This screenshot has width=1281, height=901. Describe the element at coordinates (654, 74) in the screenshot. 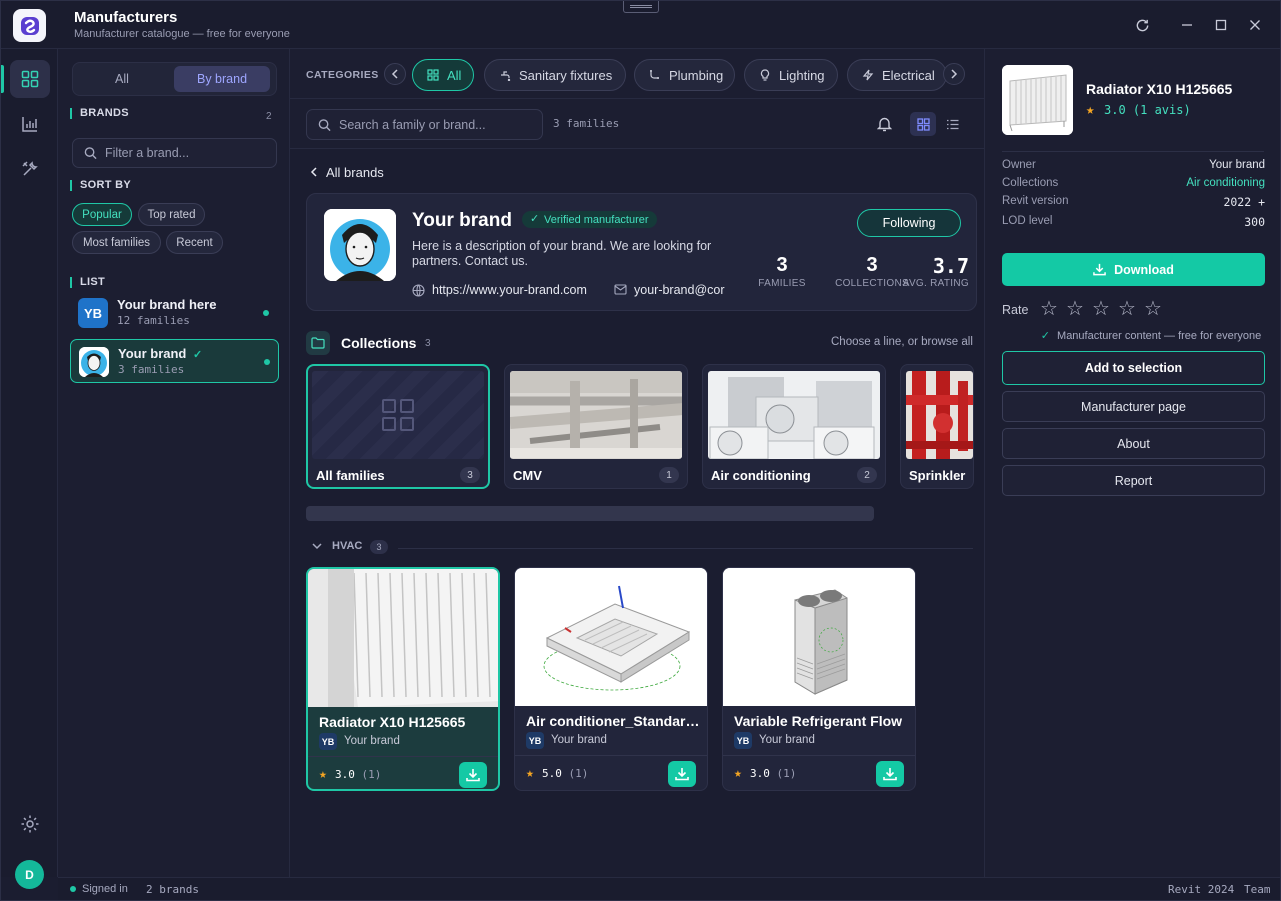

I see `pipe-icon` at that location.